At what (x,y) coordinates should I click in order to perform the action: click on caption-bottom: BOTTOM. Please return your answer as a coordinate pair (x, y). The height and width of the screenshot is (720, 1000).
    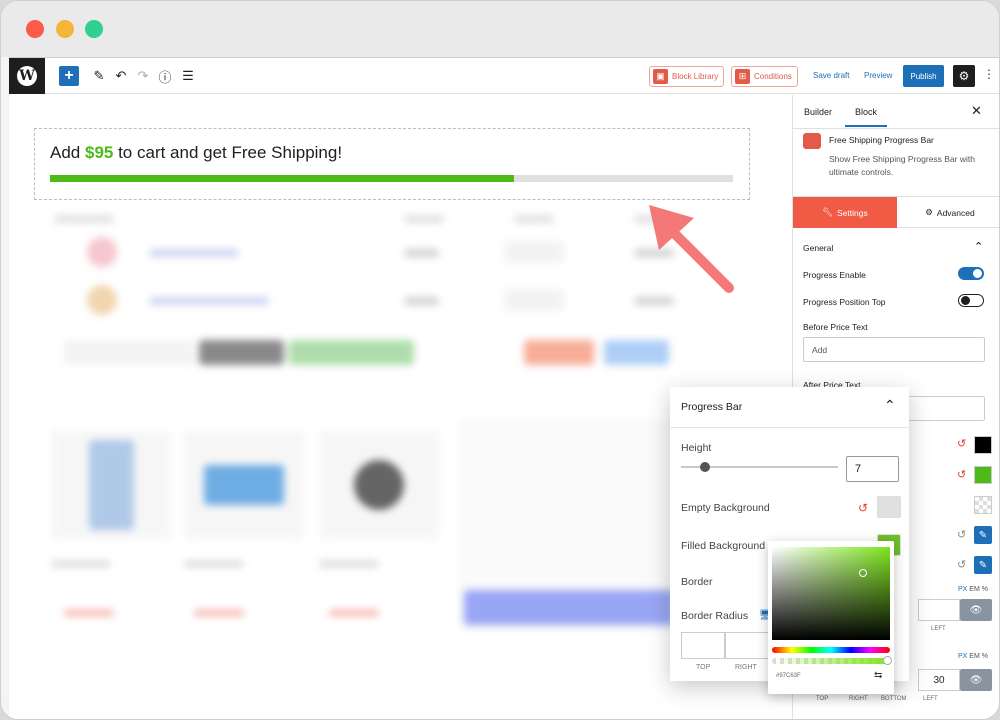
    Looking at the image, I should click on (894, 699).